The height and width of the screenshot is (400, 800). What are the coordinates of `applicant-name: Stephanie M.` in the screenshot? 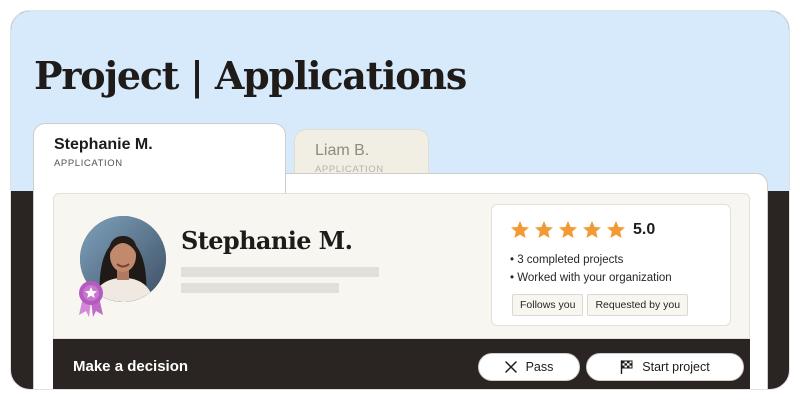 It's located at (267, 240).